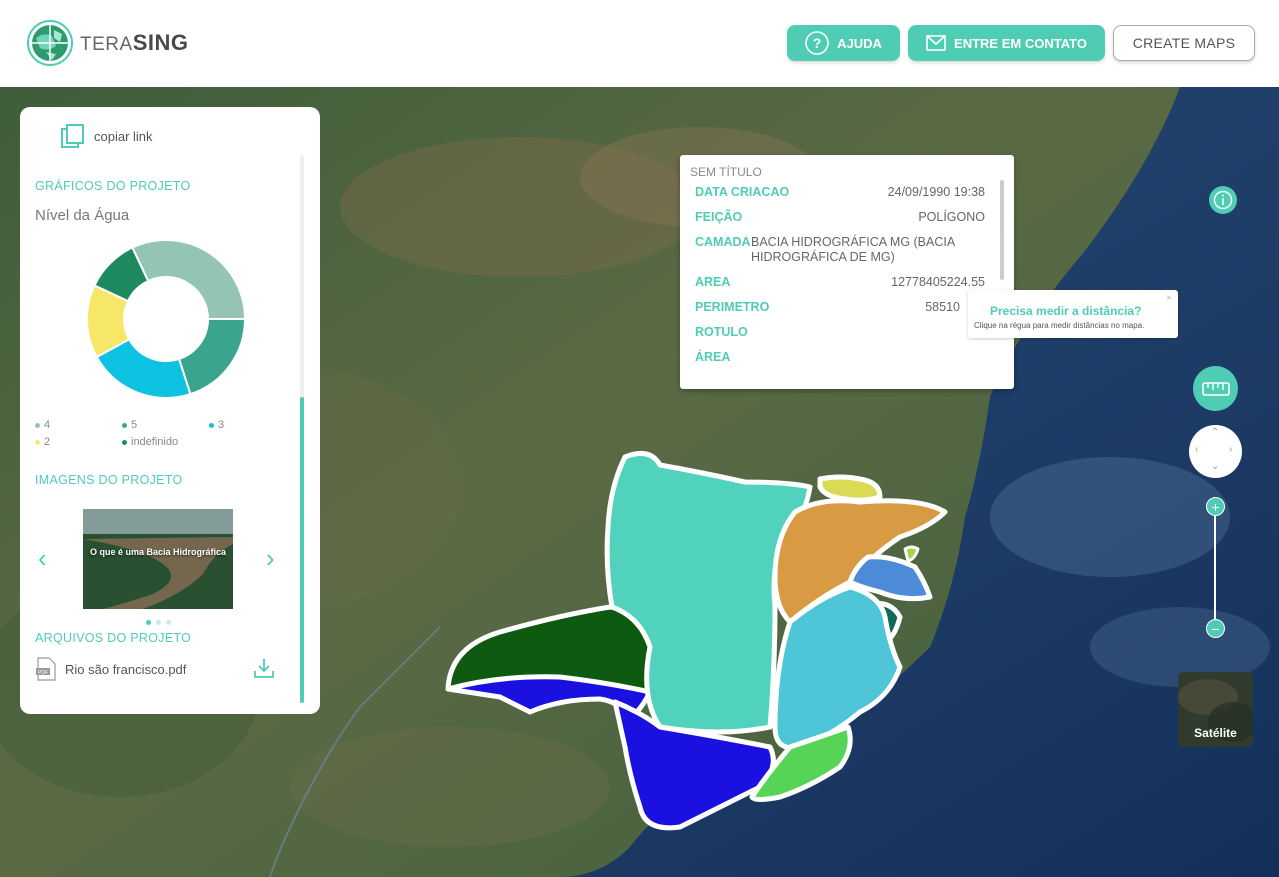  I want to click on copy-icon, so click(72, 136).